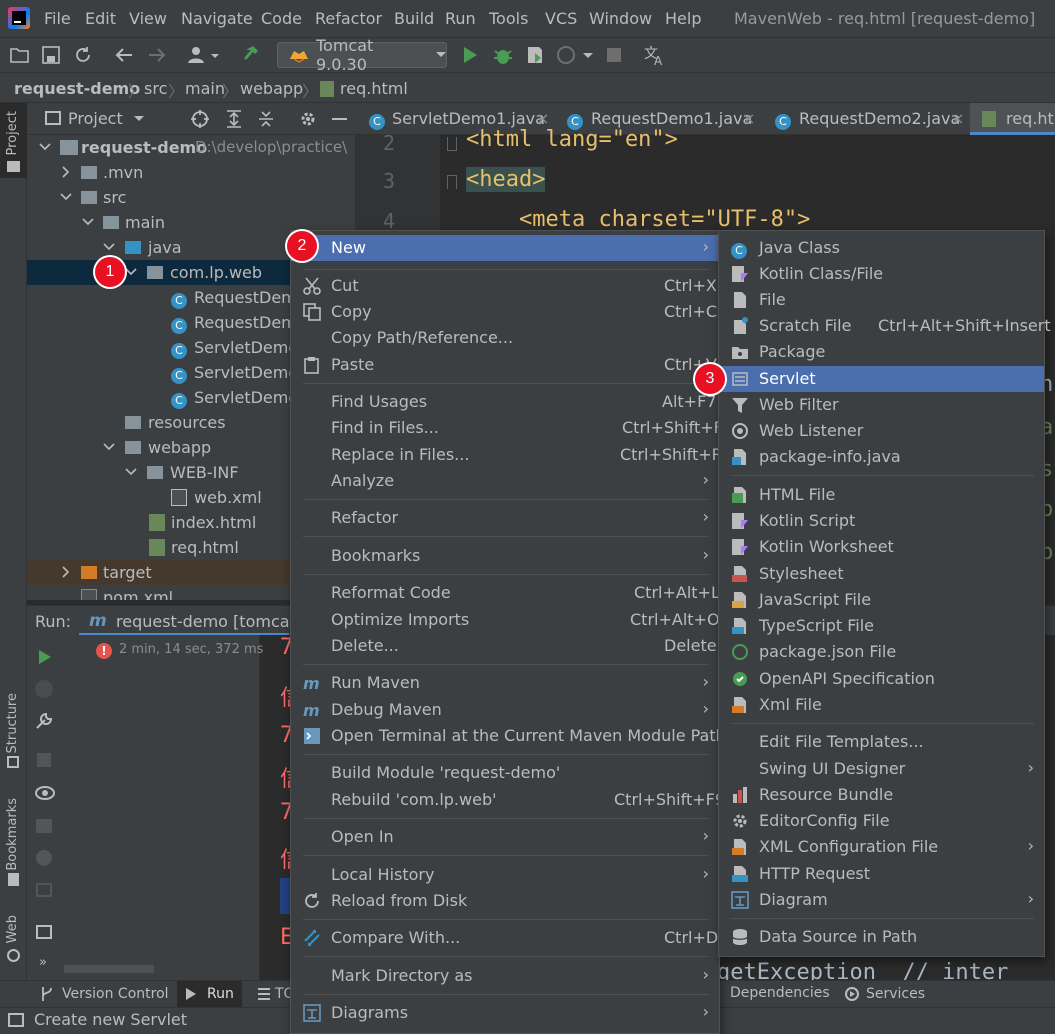  I want to click on menu-file: File, so click(57, 18).